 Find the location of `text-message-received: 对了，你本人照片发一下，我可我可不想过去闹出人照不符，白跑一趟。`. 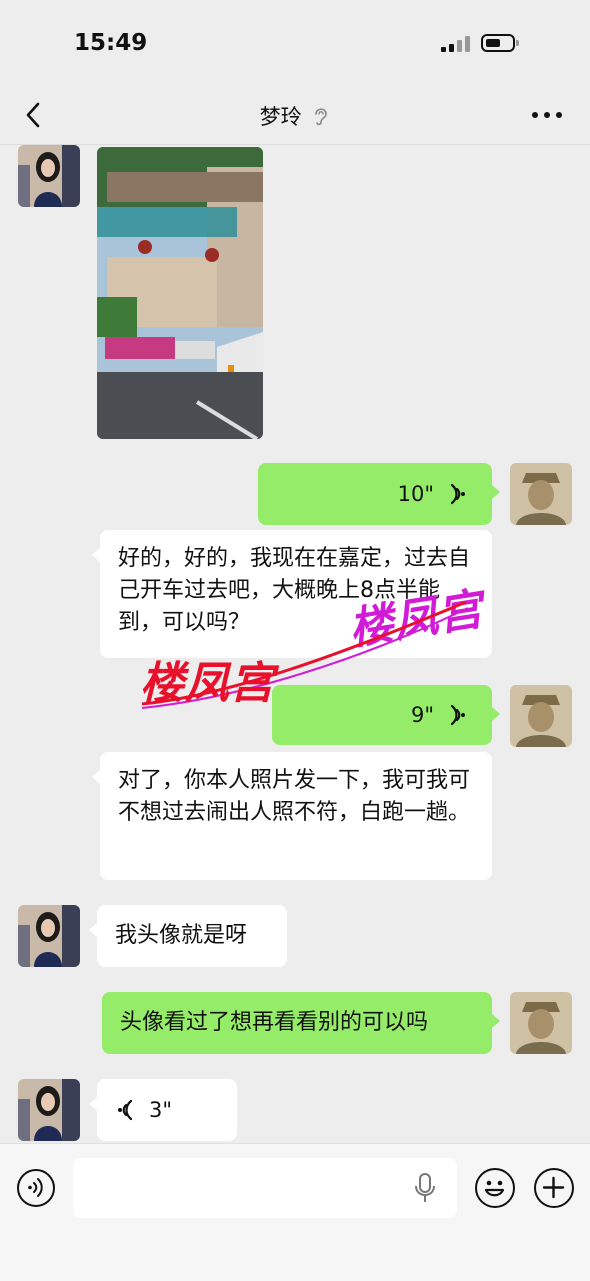

text-message-received: 对了，你本人照片发一下，我可我可不想过去闹出人照不符，白跑一趟。 is located at coordinates (292, 816).